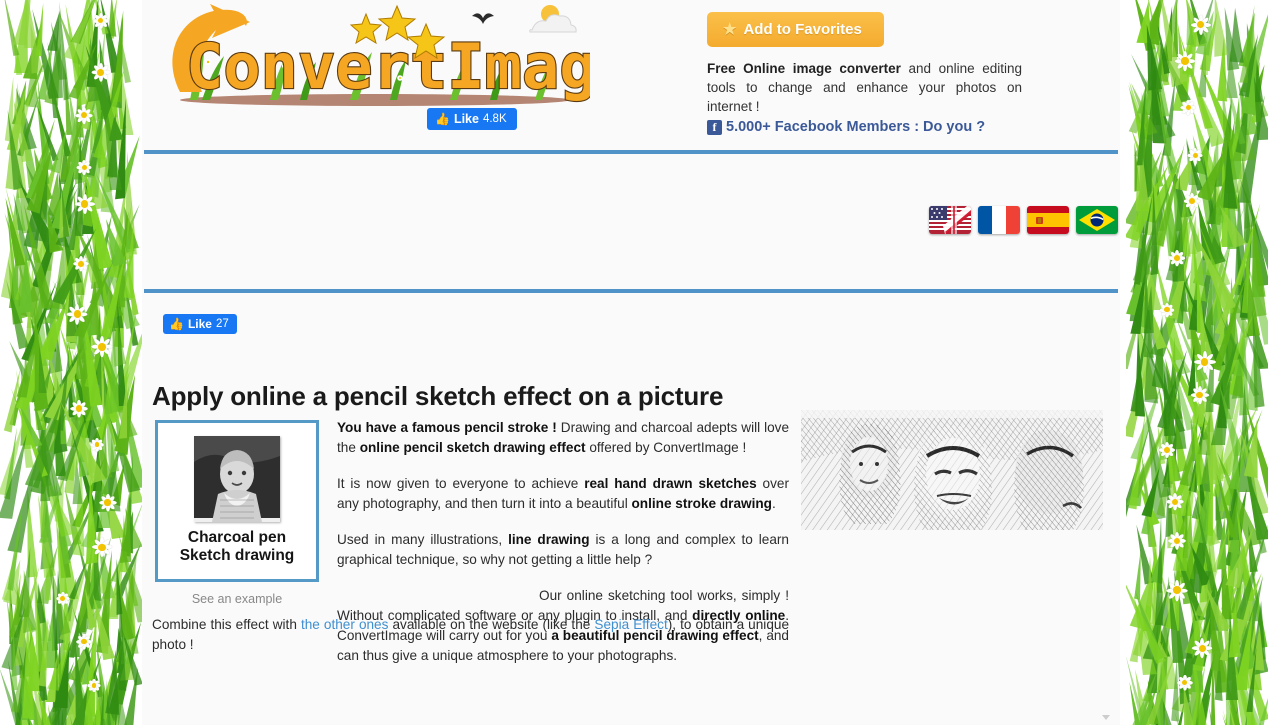 The width and height of the screenshot is (1268, 725). What do you see at coordinates (1105, 717) in the screenshot?
I see `scrollbar-arrow-icon` at bounding box center [1105, 717].